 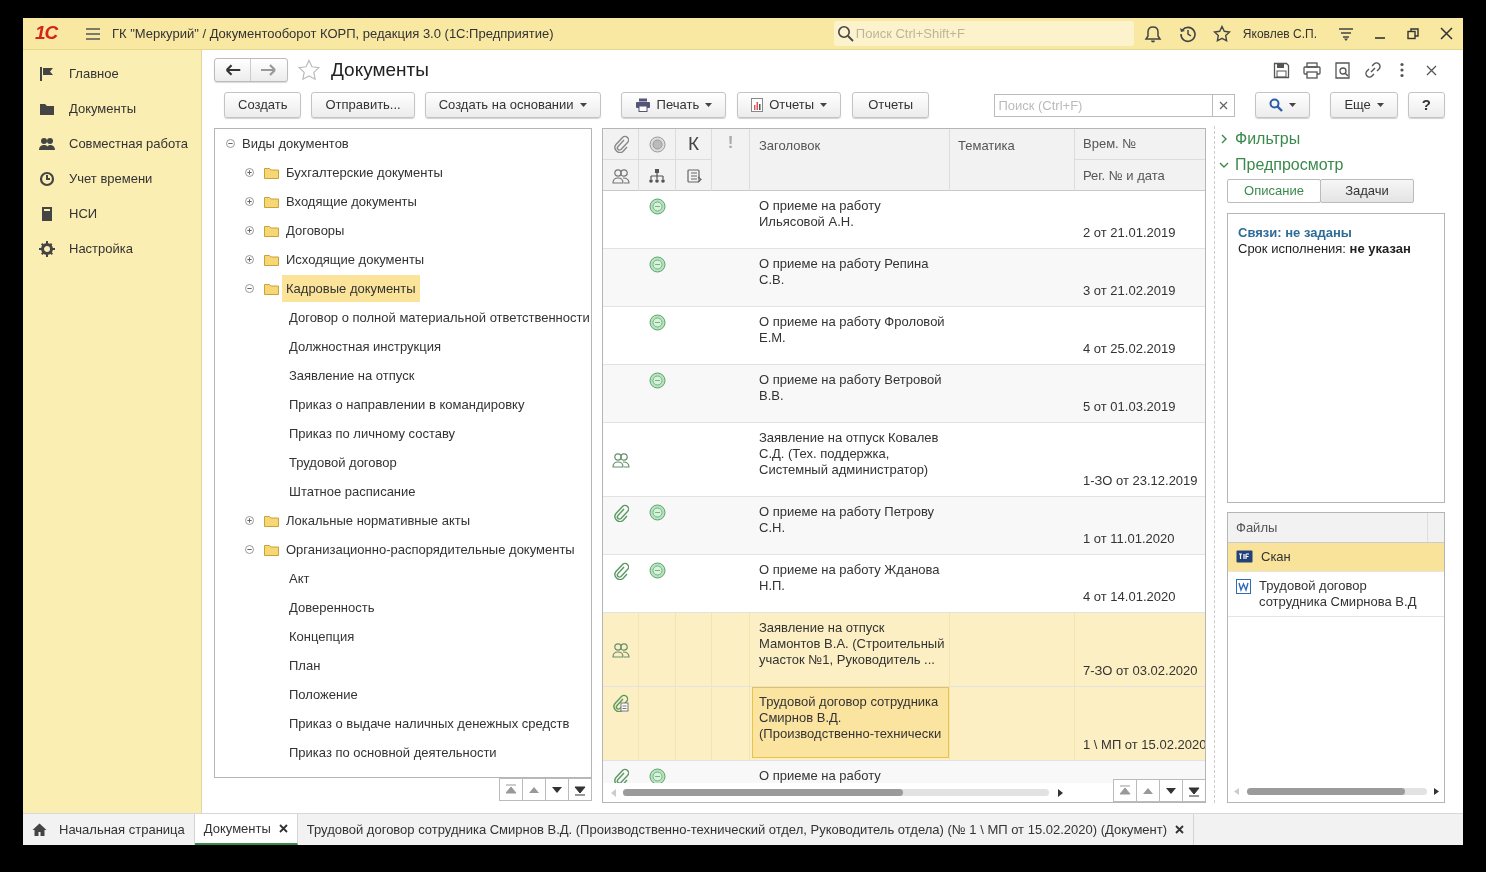 I want to click on table-row: О приеме на работу Ветровой В.В. 5 от 01.03.2019, so click(x=904, y=394).